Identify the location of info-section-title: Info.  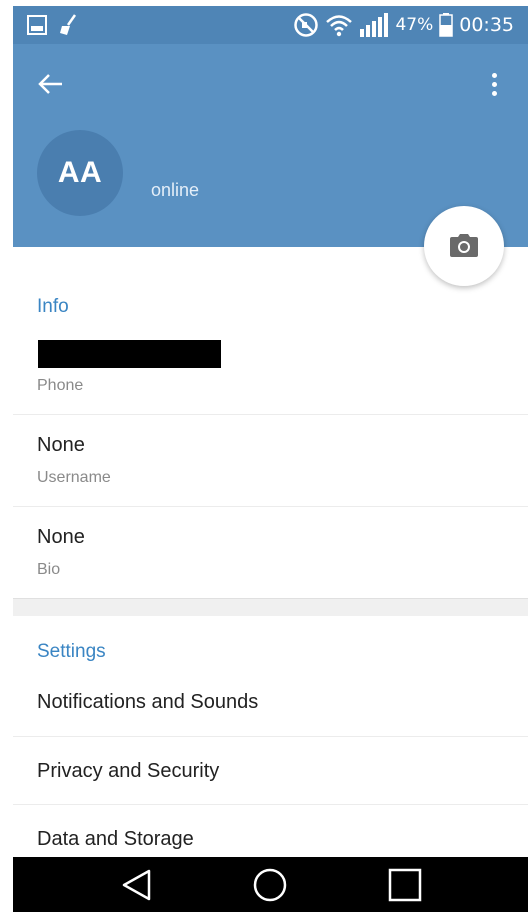
(53, 306).